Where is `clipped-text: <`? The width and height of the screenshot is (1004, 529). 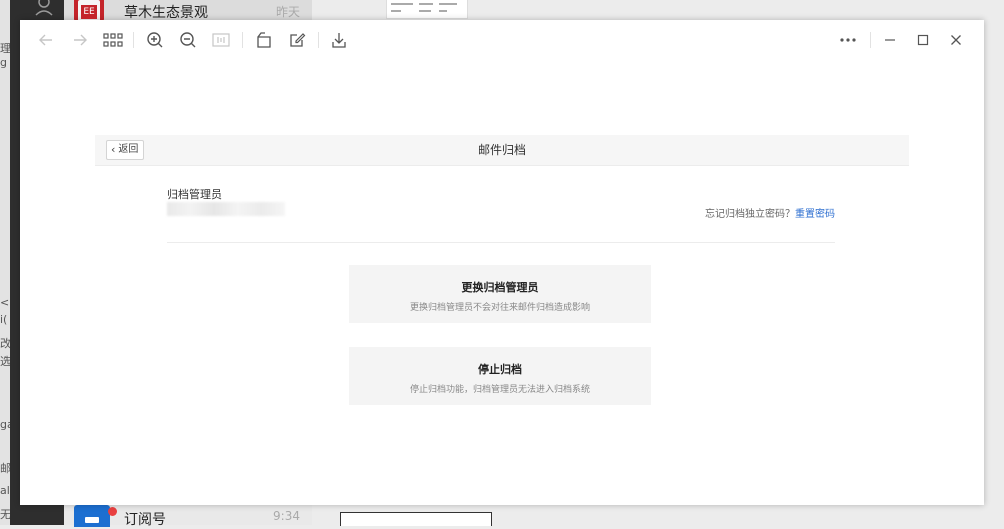 clipped-text: < is located at coordinates (5, 302).